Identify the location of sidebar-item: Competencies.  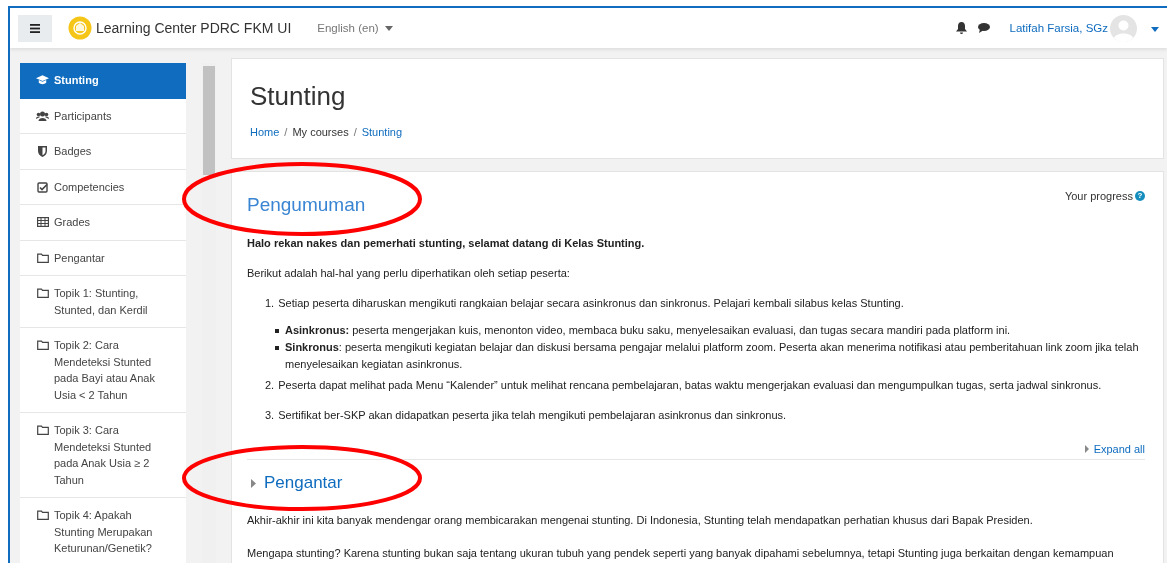
(103, 187).